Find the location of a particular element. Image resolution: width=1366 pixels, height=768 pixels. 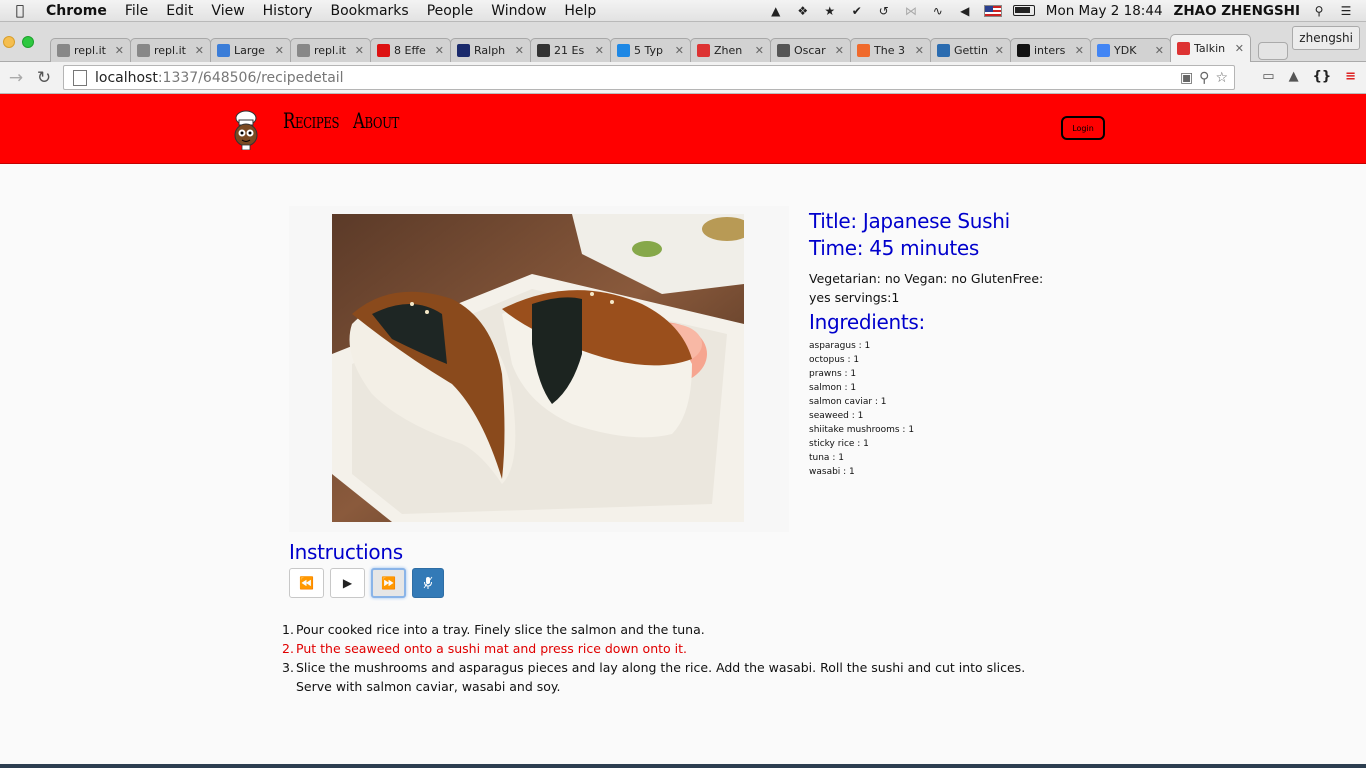

browser-tab: Gettin ✕ is located at coordinates (970, 50).